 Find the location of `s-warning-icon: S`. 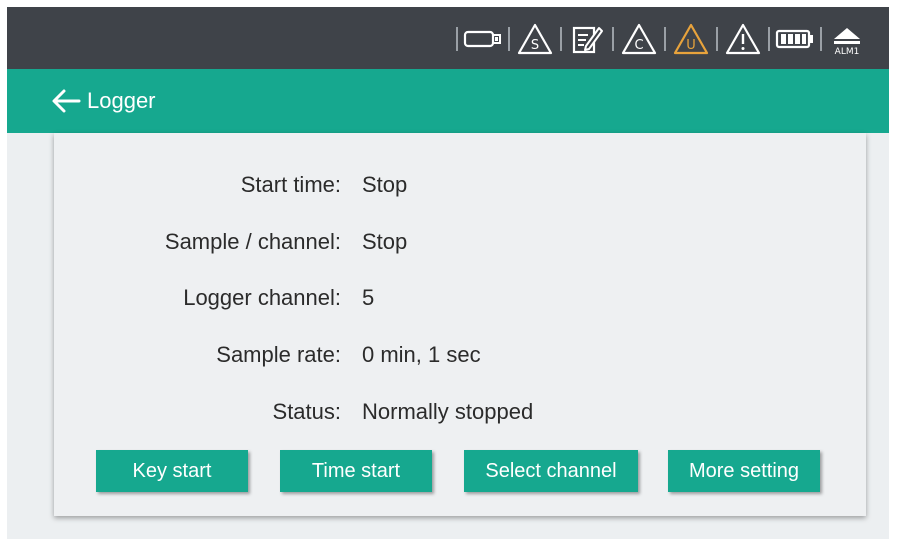

s-warning-icon: S is located at coordinates (535, 39).